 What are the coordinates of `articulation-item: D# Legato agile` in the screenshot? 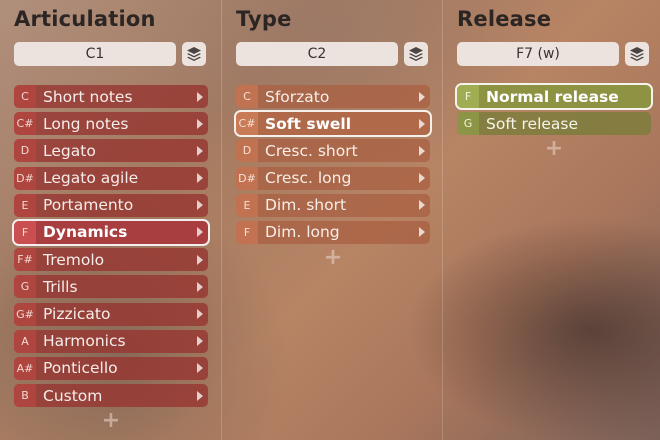 It's located at (111, 178).